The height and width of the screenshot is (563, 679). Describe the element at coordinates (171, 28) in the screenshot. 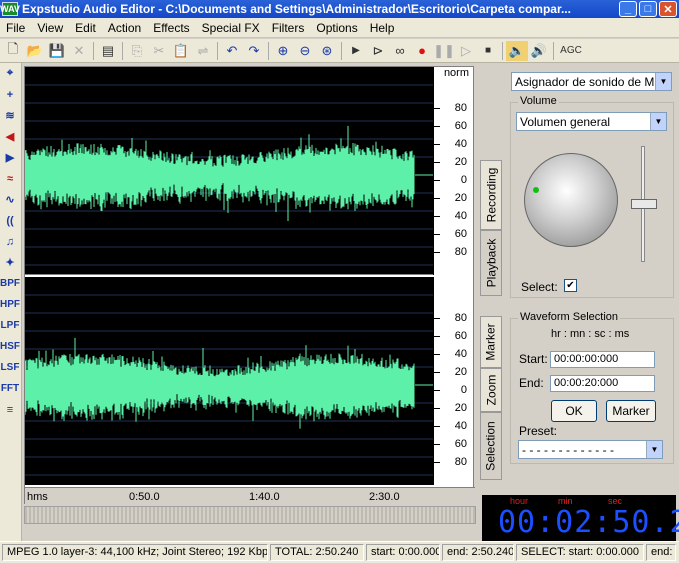

I see `menu-effects: Effects` at that location.